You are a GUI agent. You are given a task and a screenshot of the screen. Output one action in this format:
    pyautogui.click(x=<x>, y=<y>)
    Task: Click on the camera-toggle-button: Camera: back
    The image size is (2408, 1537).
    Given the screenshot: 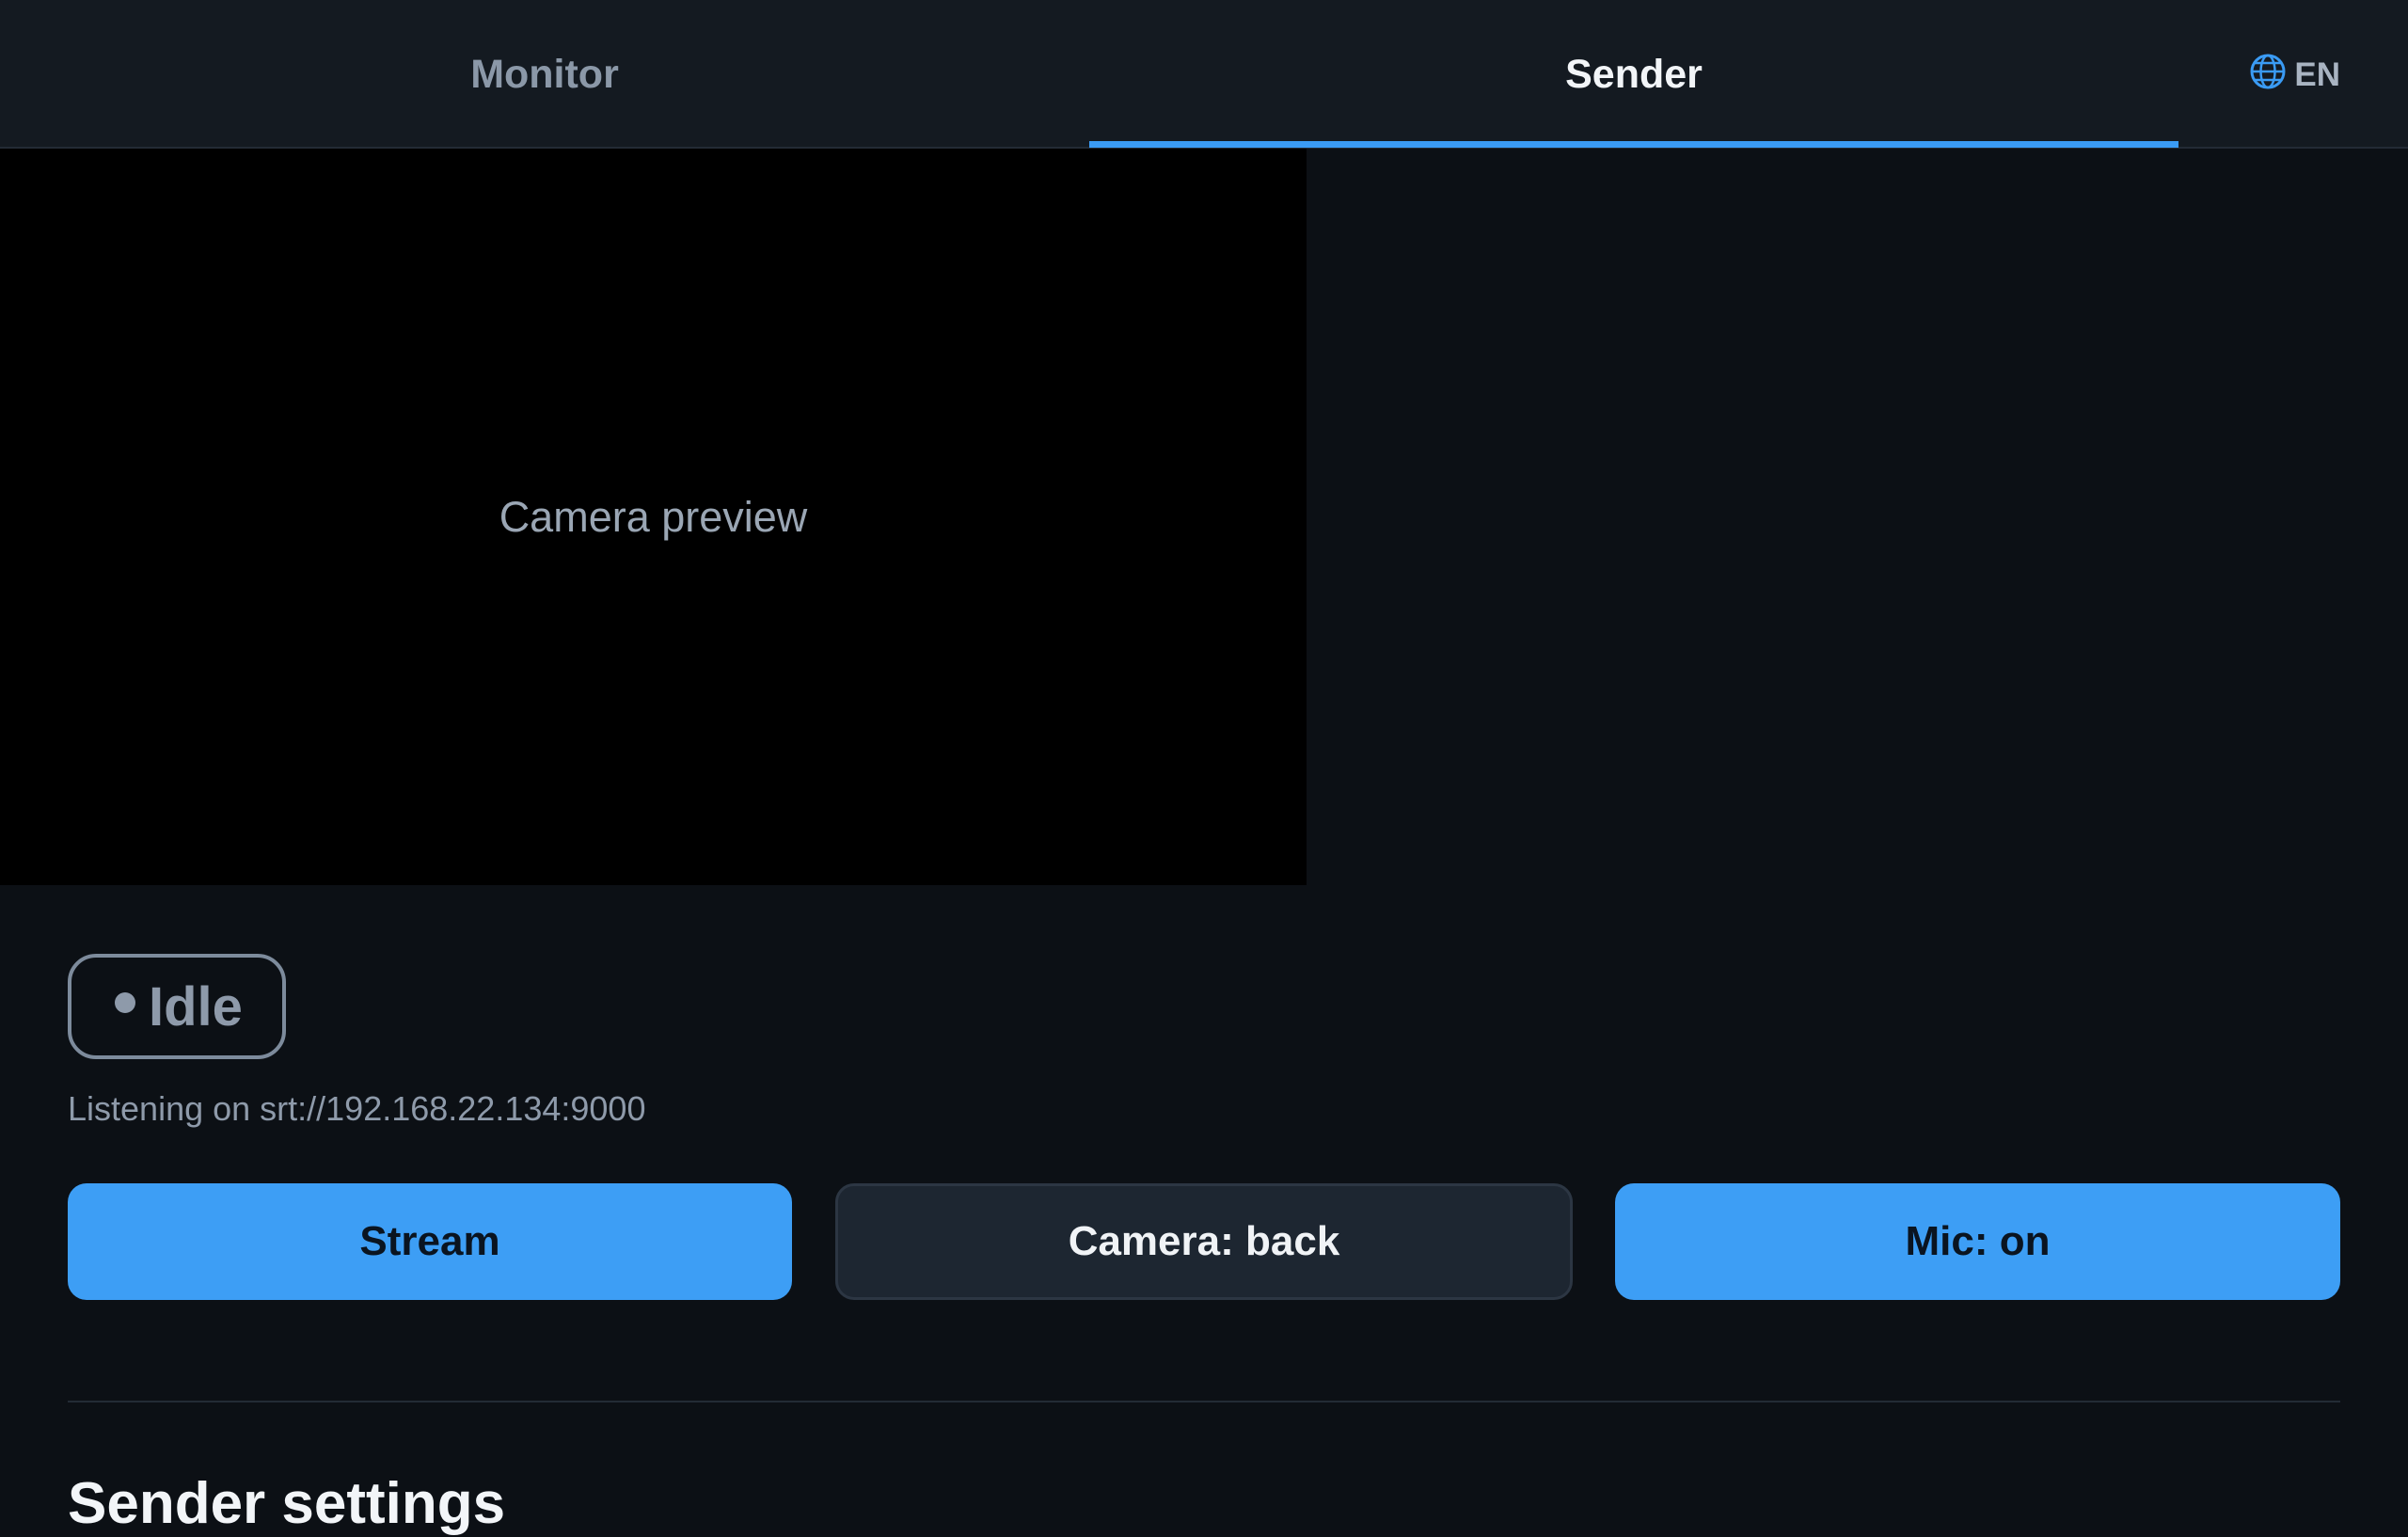 What is the action you would take?
    pyautogui.click(x=1204, y=1241)
    